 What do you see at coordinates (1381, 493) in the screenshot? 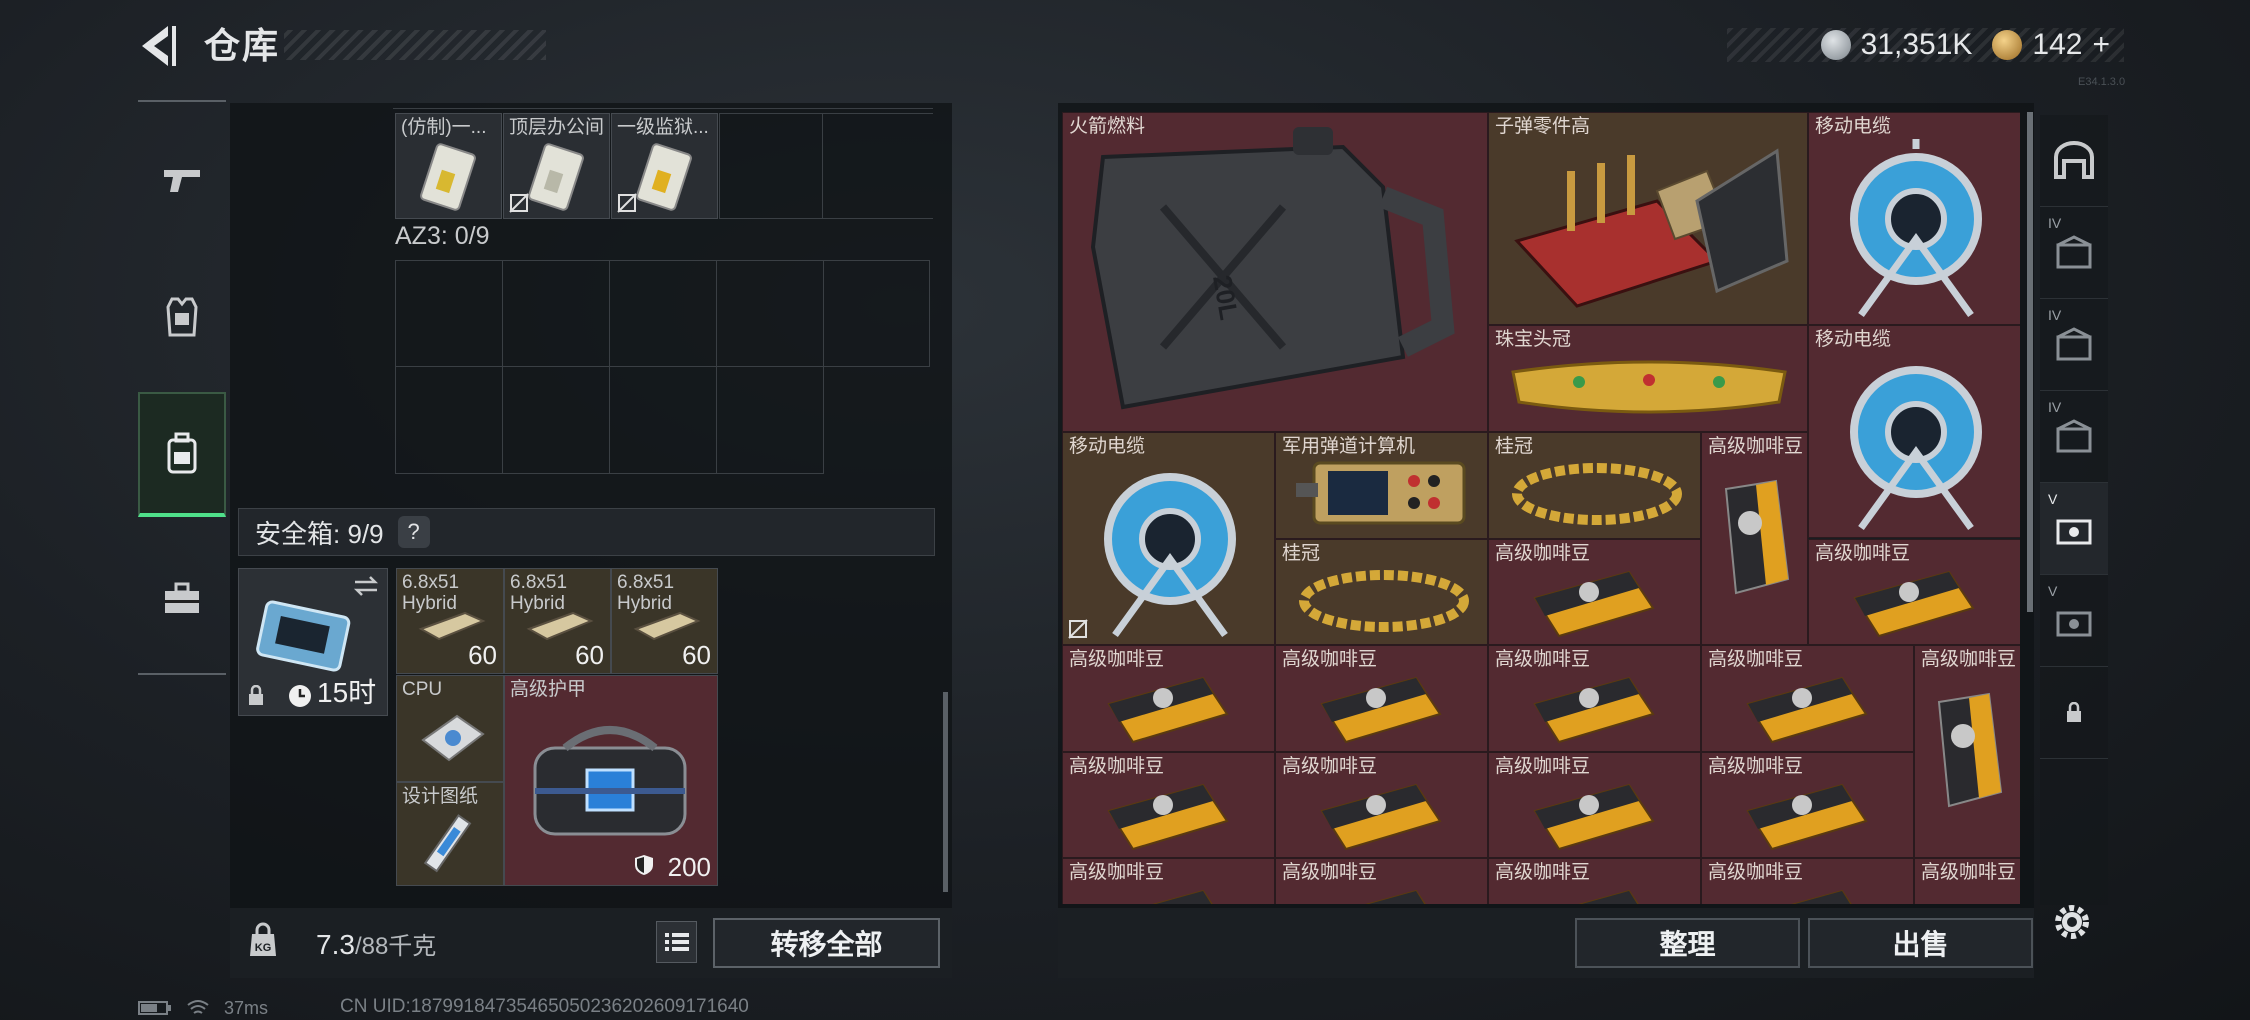
I see `ballistic-computer-icon` at bounding box center [1381, 493].